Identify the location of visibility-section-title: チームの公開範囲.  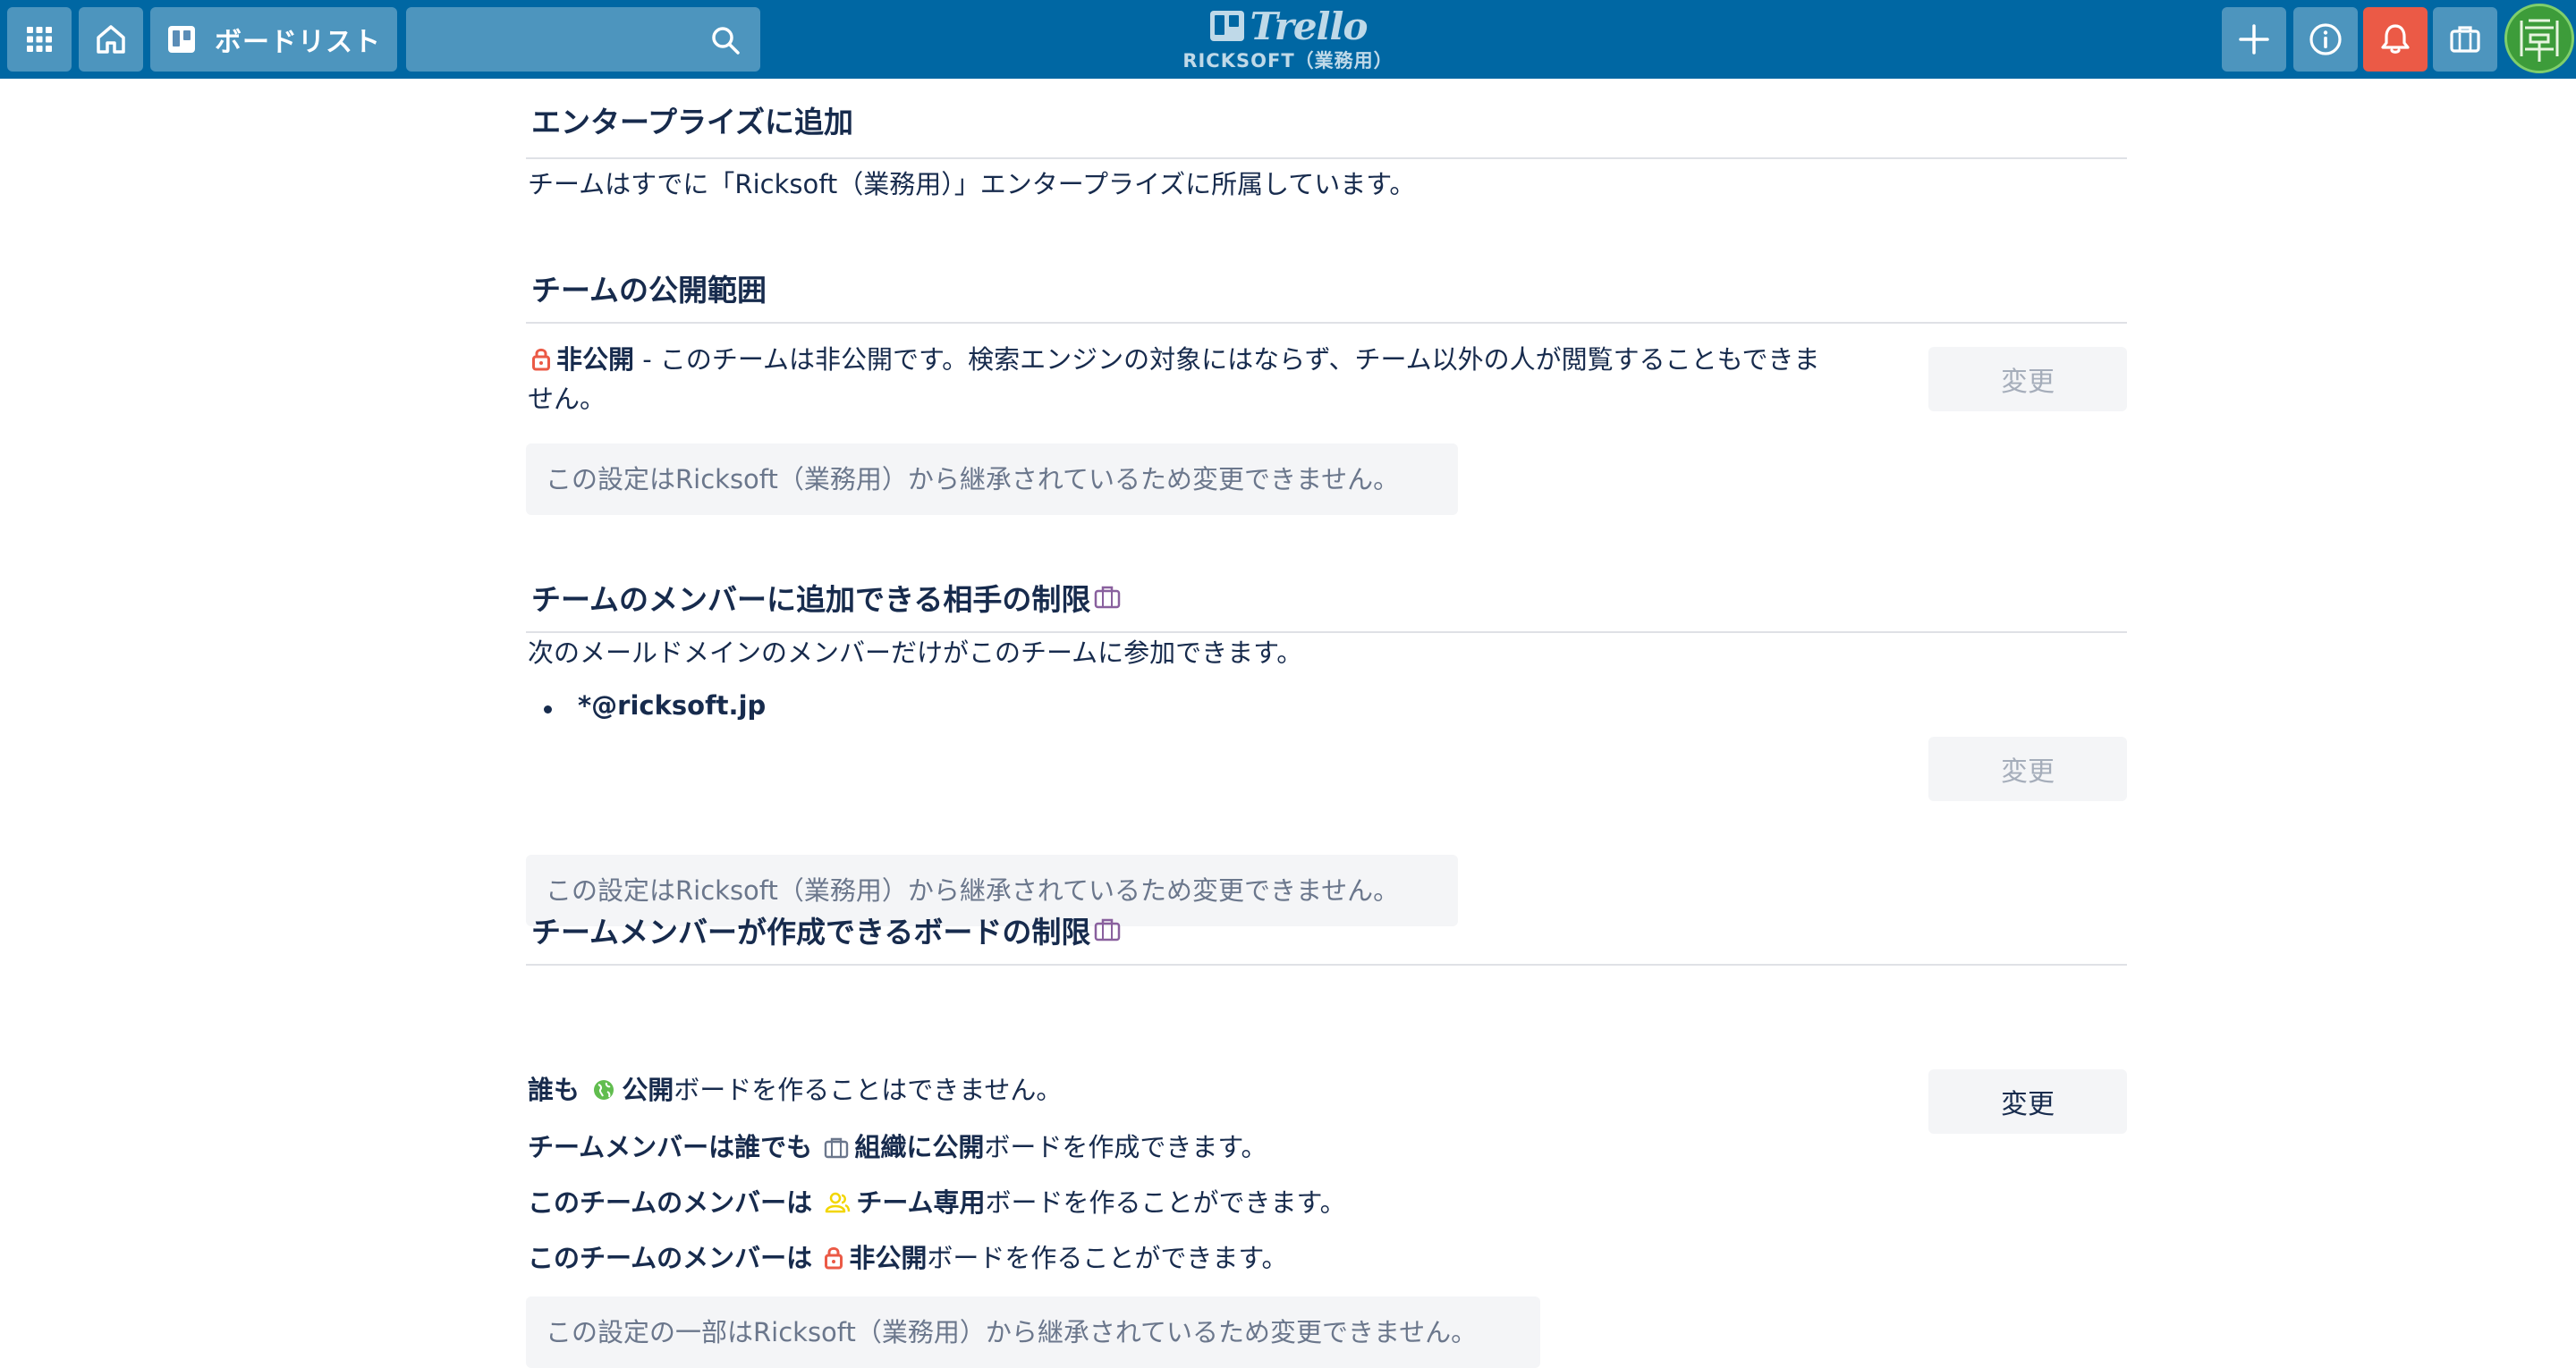
(649, 290).